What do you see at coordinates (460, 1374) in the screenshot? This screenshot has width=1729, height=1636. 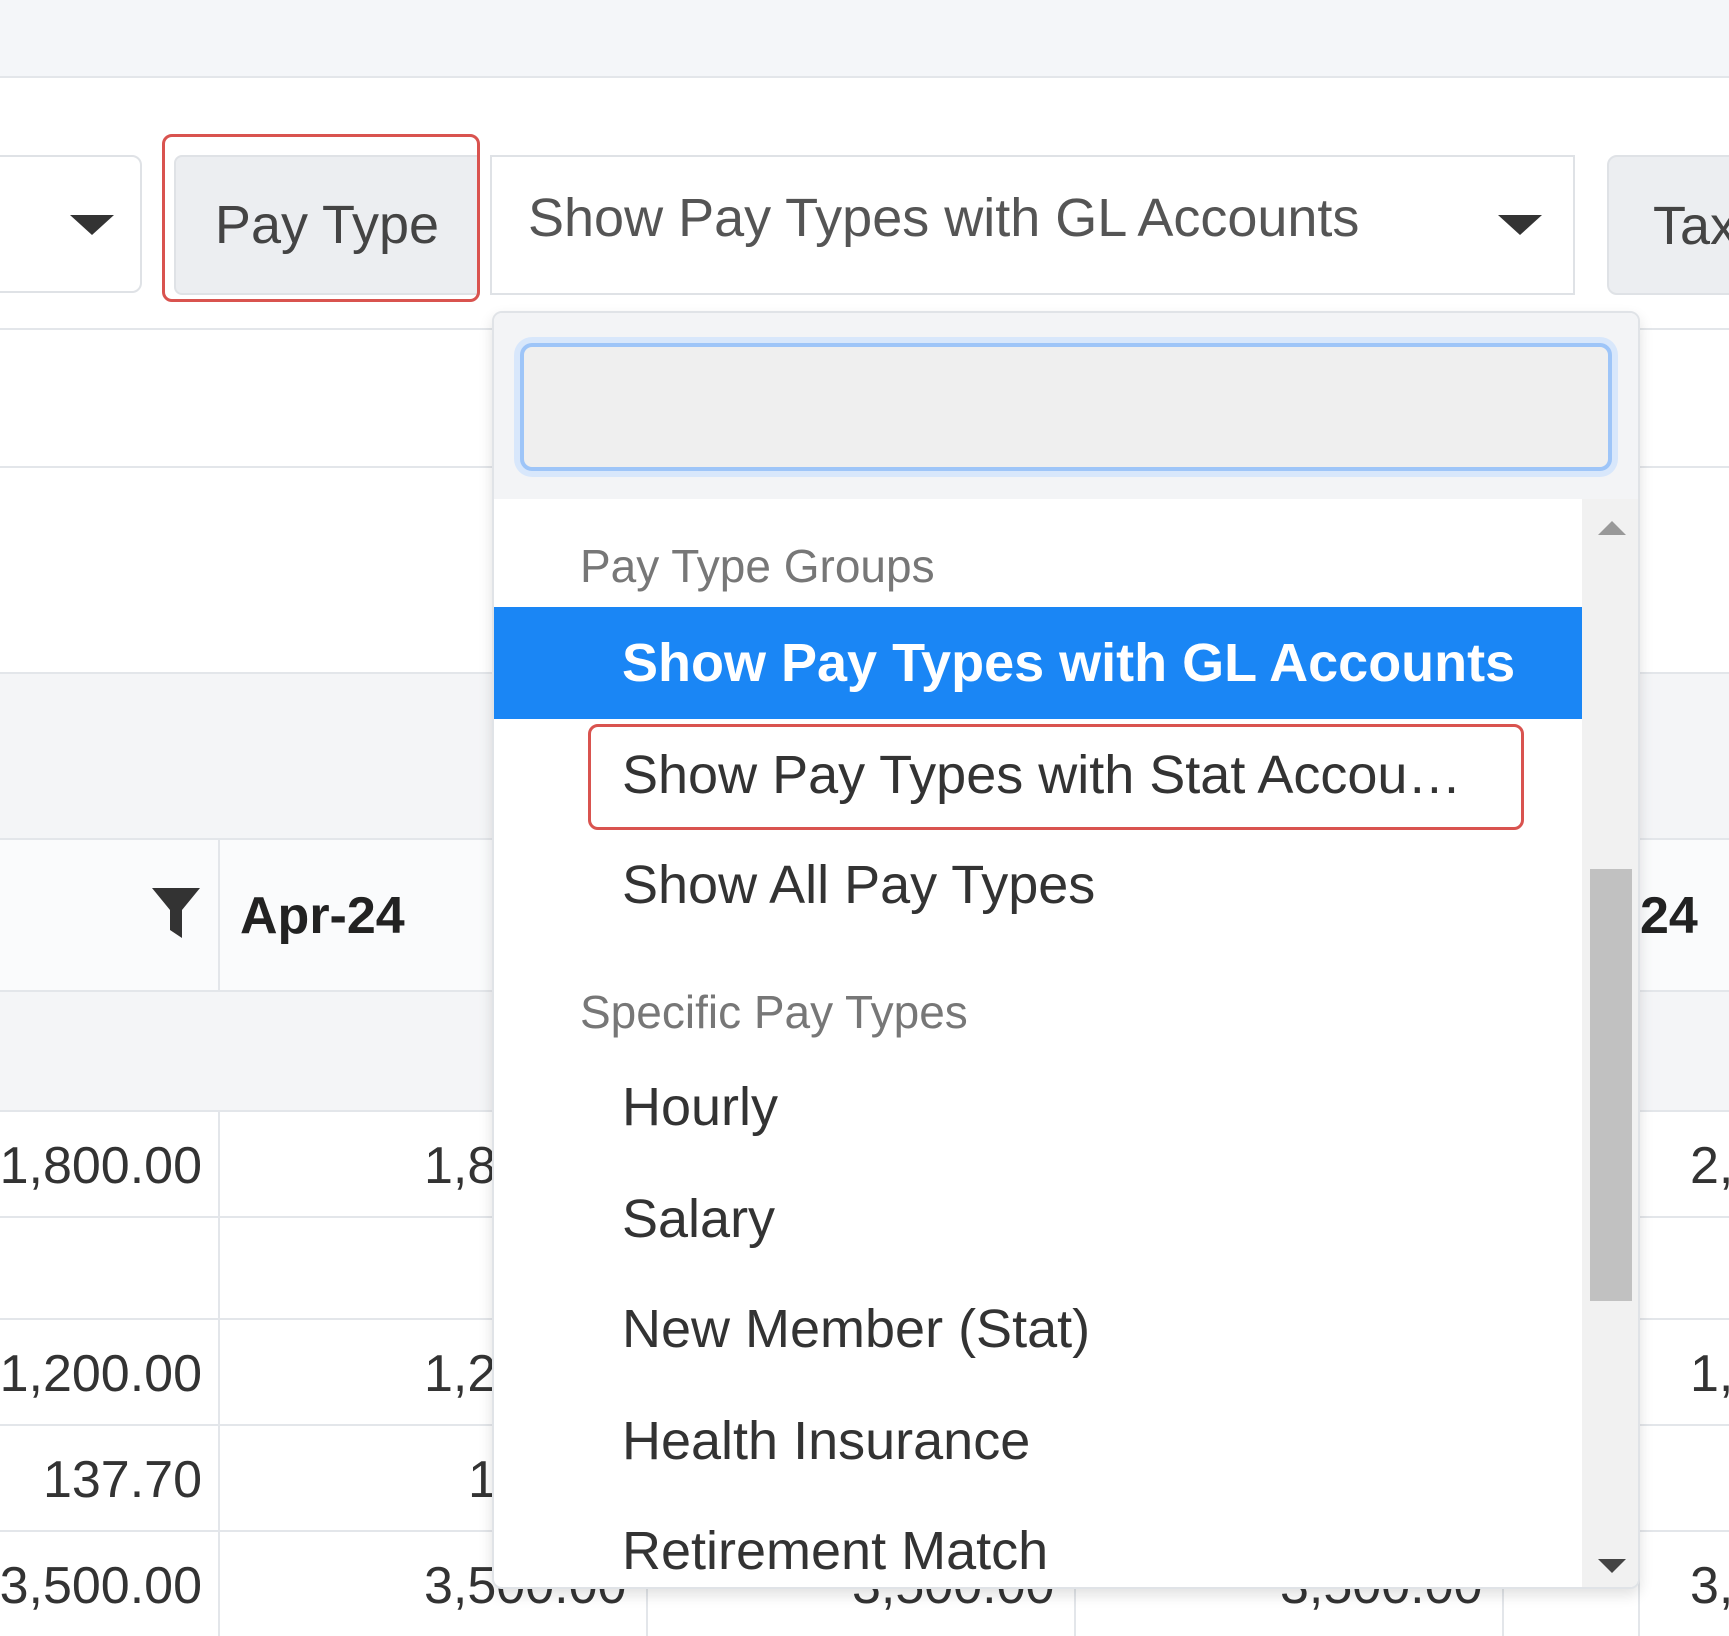 I see `table-cell: 1,2` at bounding box center [460, 1374].